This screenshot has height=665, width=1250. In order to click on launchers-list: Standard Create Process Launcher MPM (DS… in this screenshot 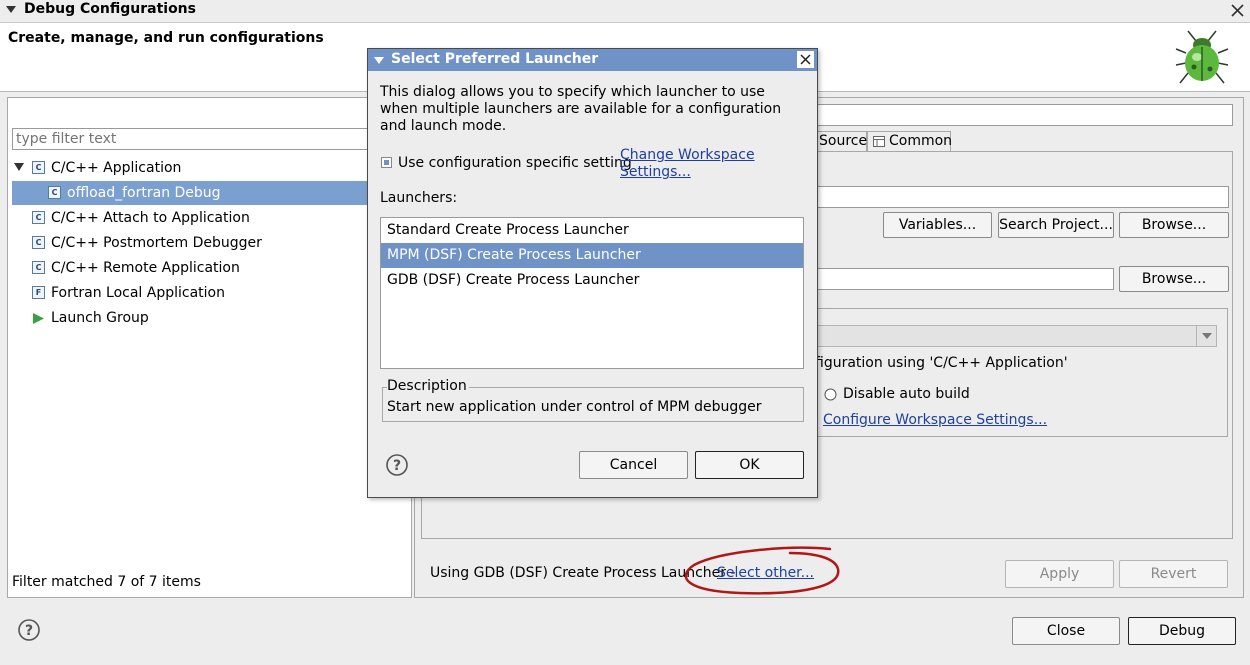, I will do `click(592, 293)`.